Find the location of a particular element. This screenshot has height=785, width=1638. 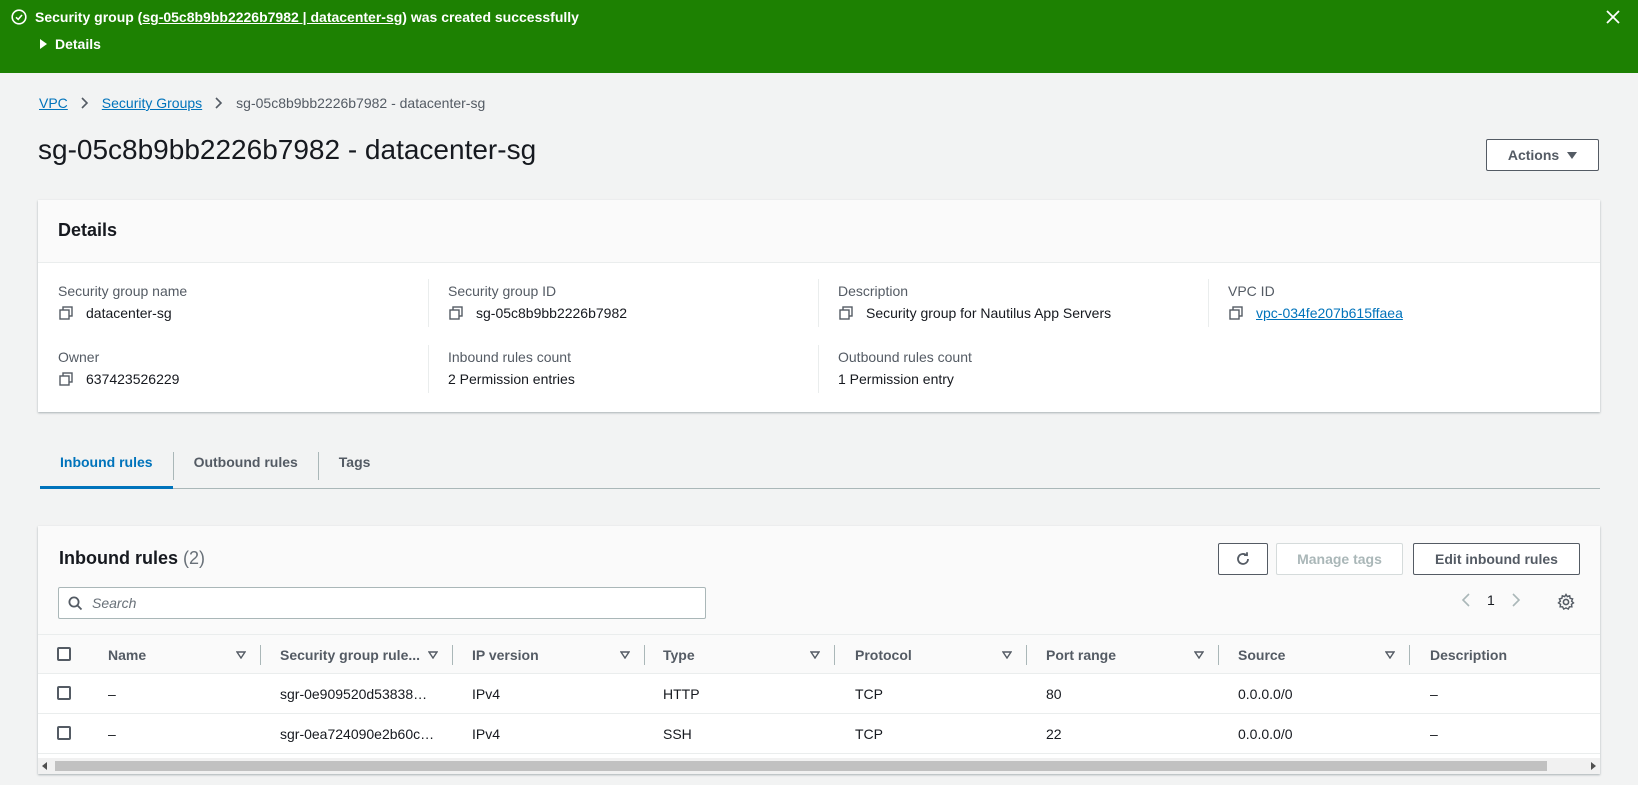

field-value: 637423526229 is located at coordinates (133, 379).